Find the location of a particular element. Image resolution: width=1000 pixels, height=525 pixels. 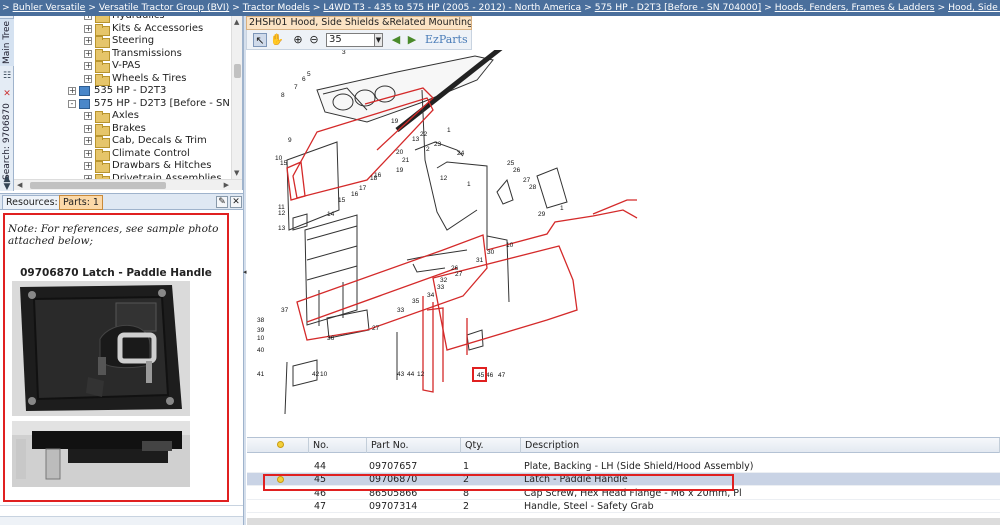

latch-photo-front is located at coordinates (101, 348).